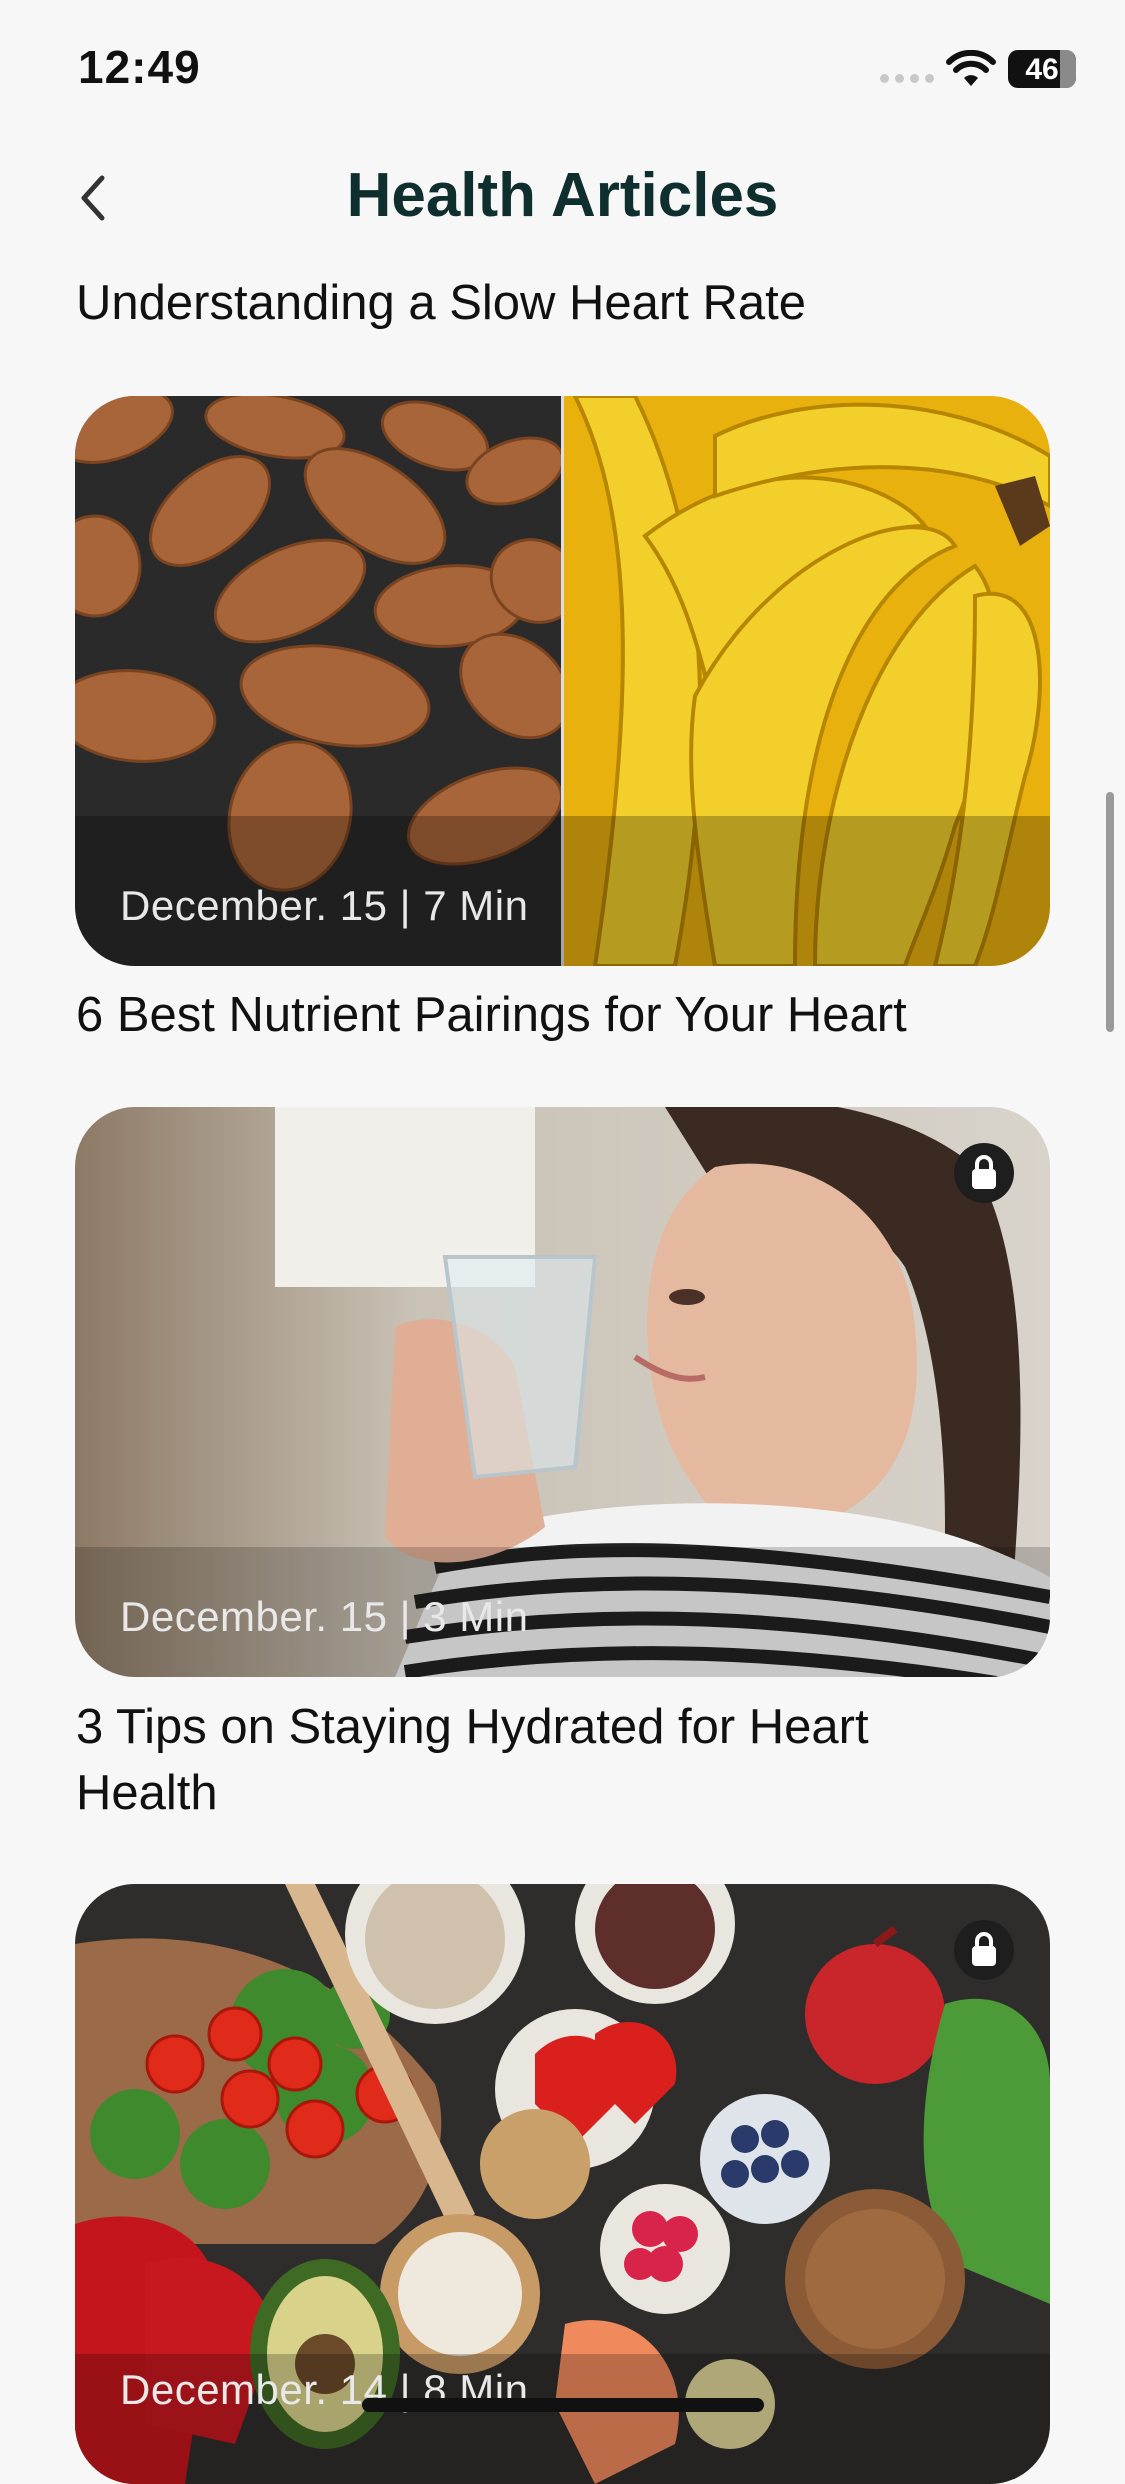 The width and height of the screenshot is (1125, 2484). I want to click on battery-icon: 46, so click(1042, 69).